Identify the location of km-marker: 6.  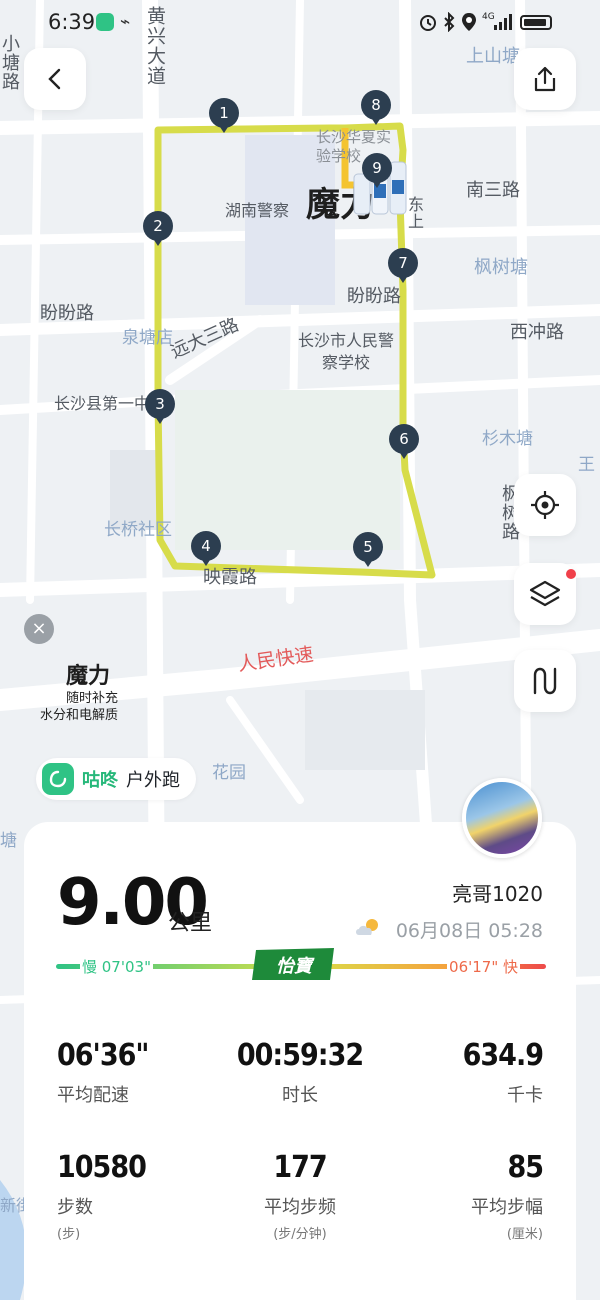
(405, 444).